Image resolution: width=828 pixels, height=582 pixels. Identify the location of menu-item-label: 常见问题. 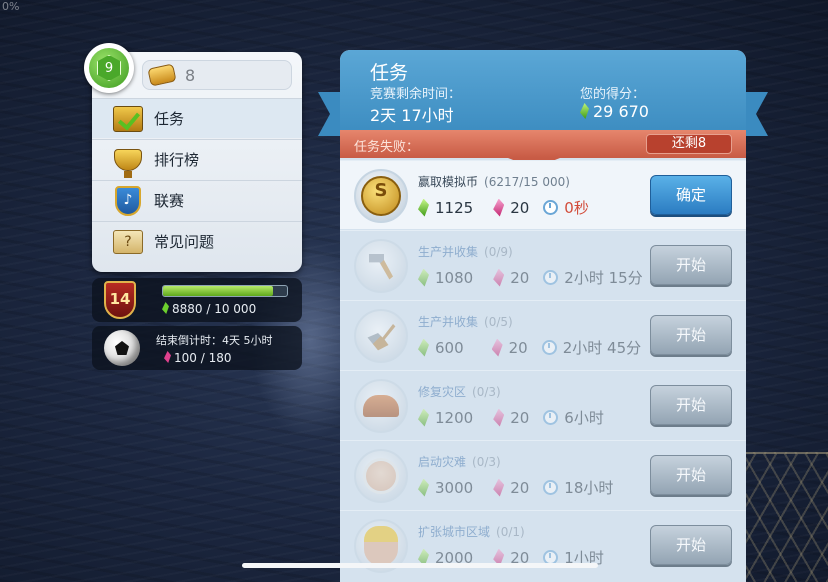
(184, 242).